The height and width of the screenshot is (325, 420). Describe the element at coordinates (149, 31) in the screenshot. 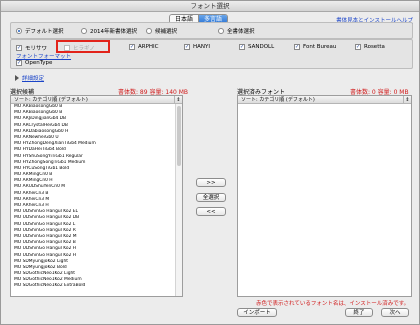

I see `radio-candidate` at that location.